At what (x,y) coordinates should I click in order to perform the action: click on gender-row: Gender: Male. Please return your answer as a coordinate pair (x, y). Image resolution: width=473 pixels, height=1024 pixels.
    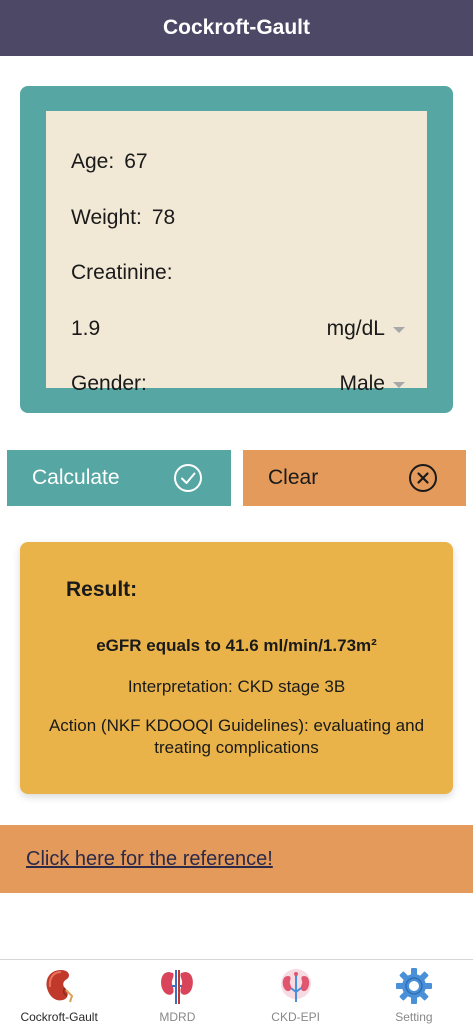
    Looking at the image, I should click on (238, 384).